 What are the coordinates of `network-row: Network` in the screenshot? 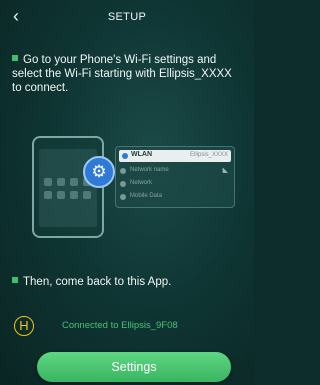 It's located at (175, 184).